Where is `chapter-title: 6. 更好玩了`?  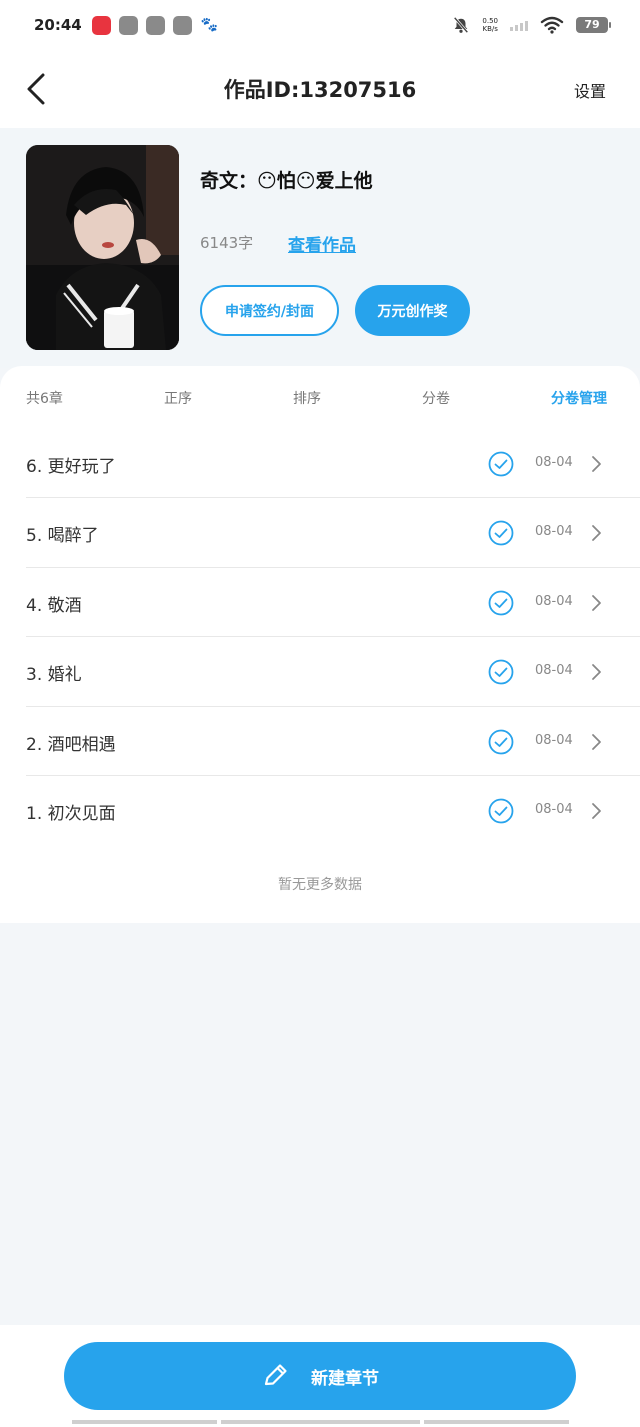
chapter-title: 6. 更好玩了 is located at coordinates (71, 467).